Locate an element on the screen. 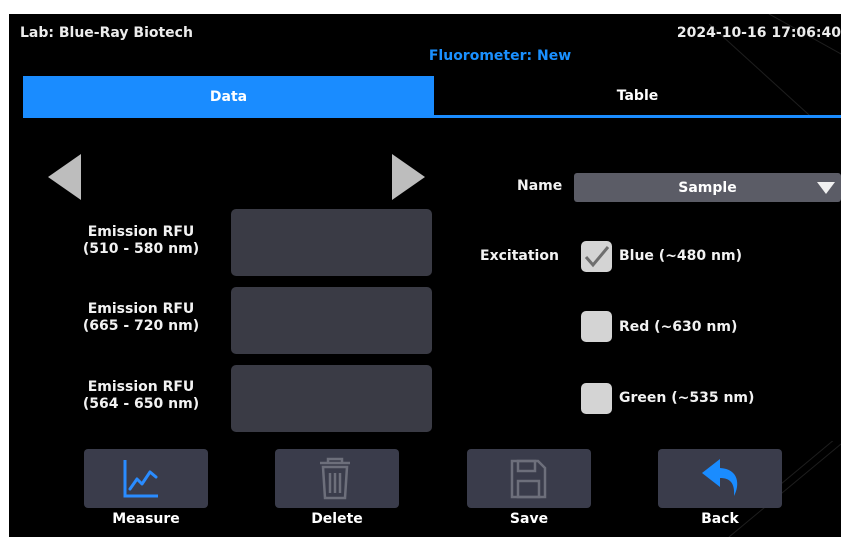 This screenshot has width=841, height=537. page-title: Fluorometer: New is located at coordinates (500, 56).